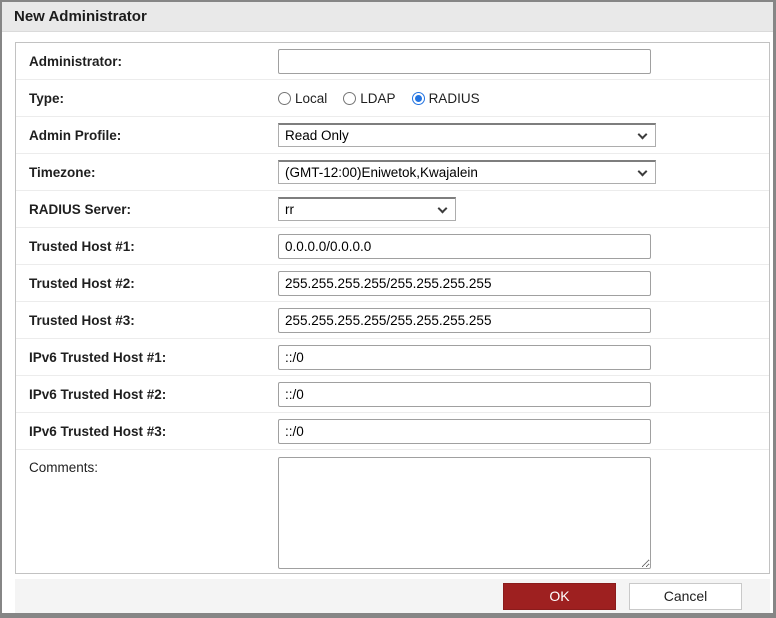 The width and height of the screenshot is (776, 618). I want to click on trusted-host-3-input, so click(464, 320).